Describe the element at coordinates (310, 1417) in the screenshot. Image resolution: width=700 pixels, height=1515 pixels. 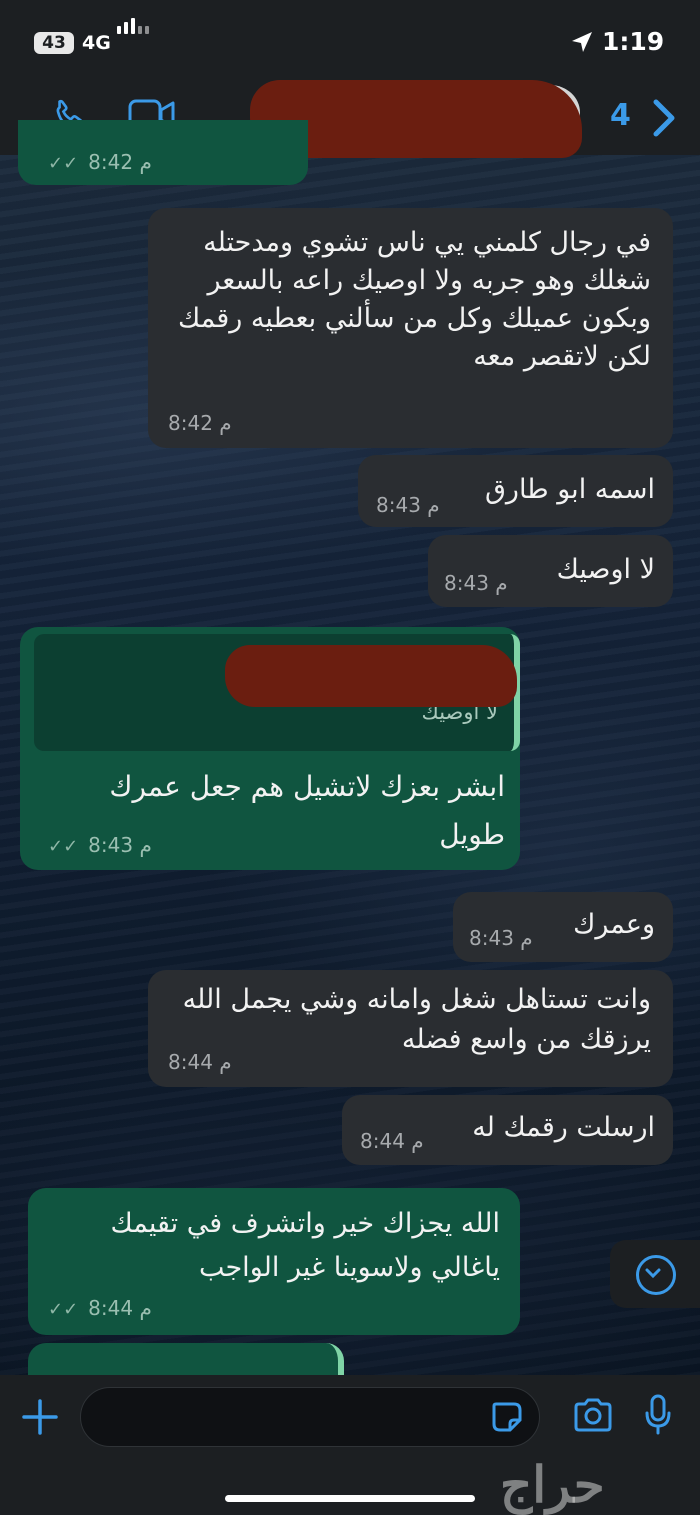
I see `message-input` at that location.